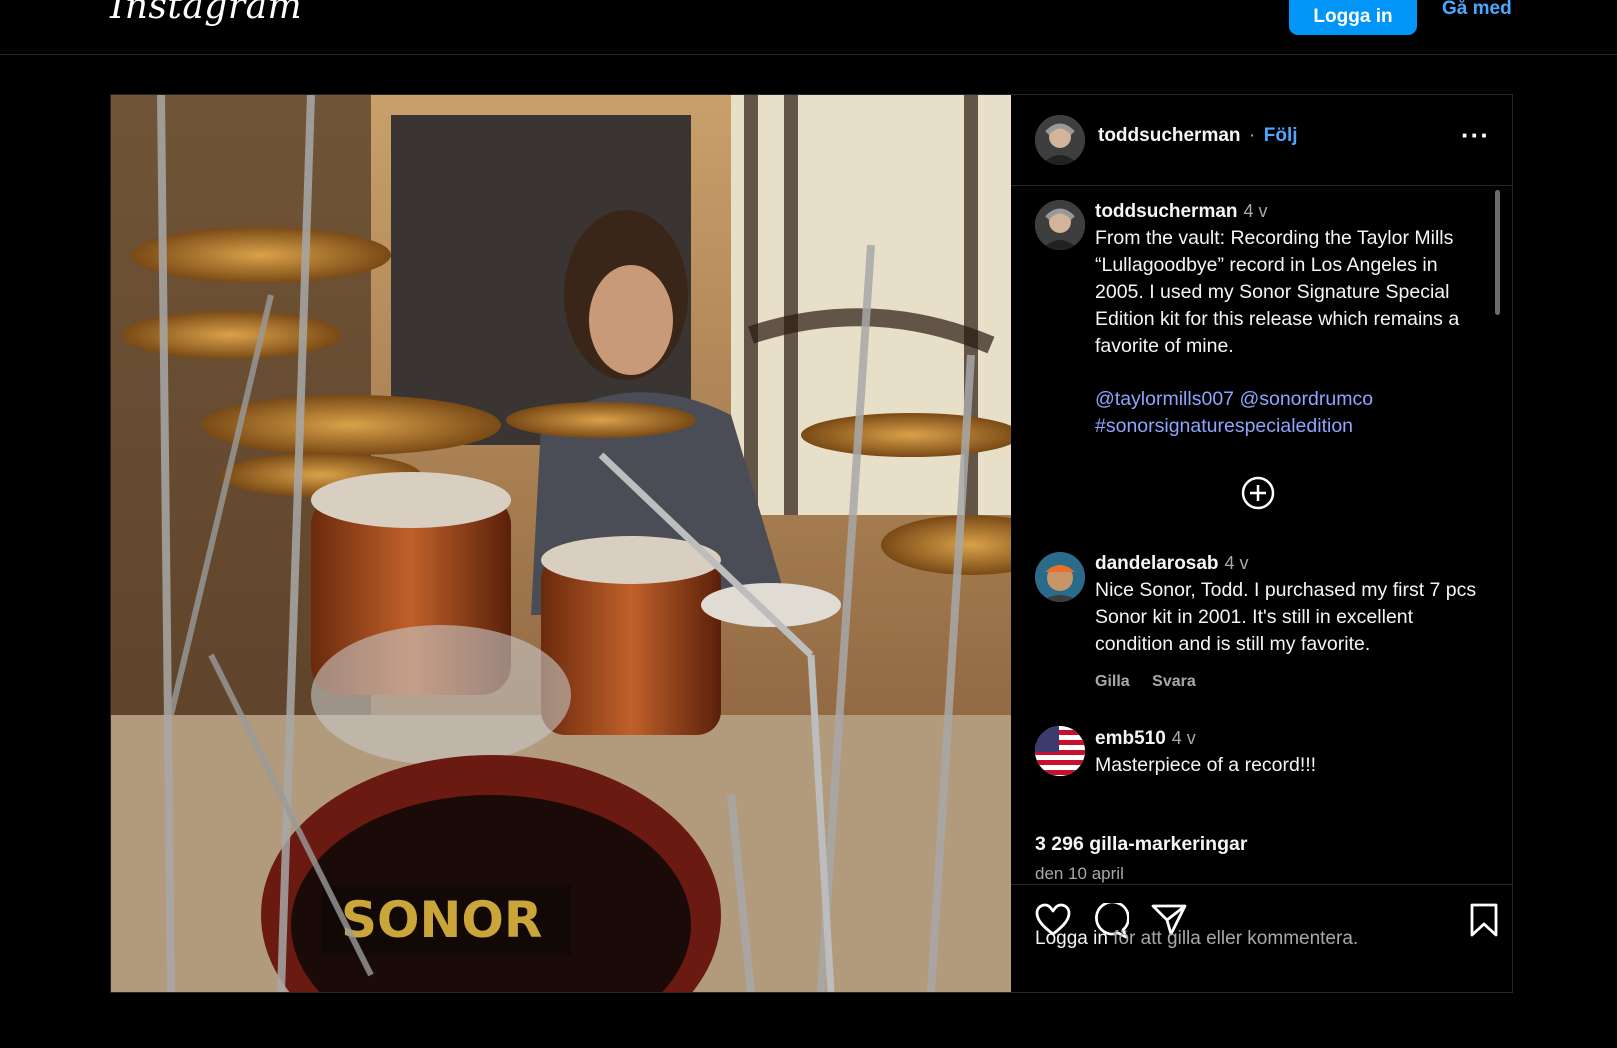  What do you see at coordinates (1258, 493) in the screenshot?
I see `plus-circle-icon` at bounding box center [1258, 493].